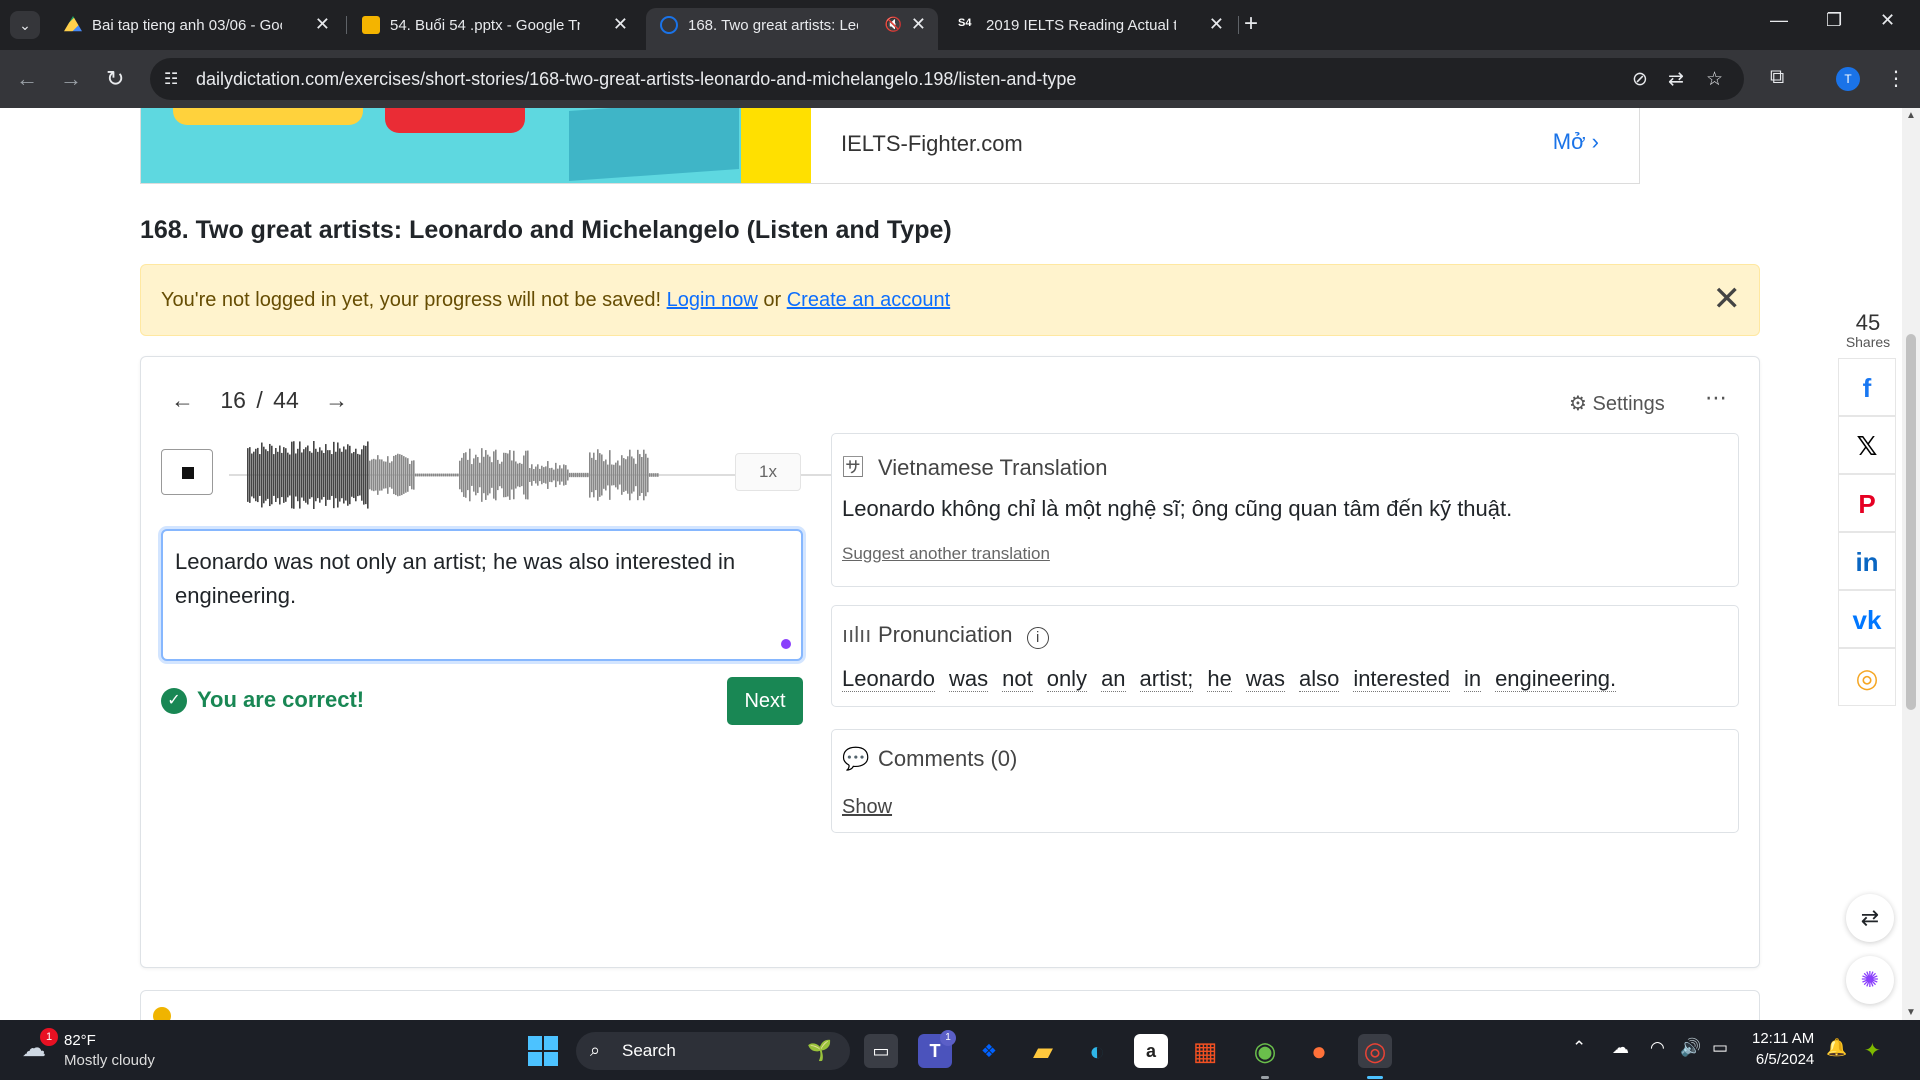 This screenshot has height=1080, width=1920. What do you see at coordinates (1867, 387) in the screenshot?
I see `facebook-share-icon: f` at bounding box center [1867, 387].